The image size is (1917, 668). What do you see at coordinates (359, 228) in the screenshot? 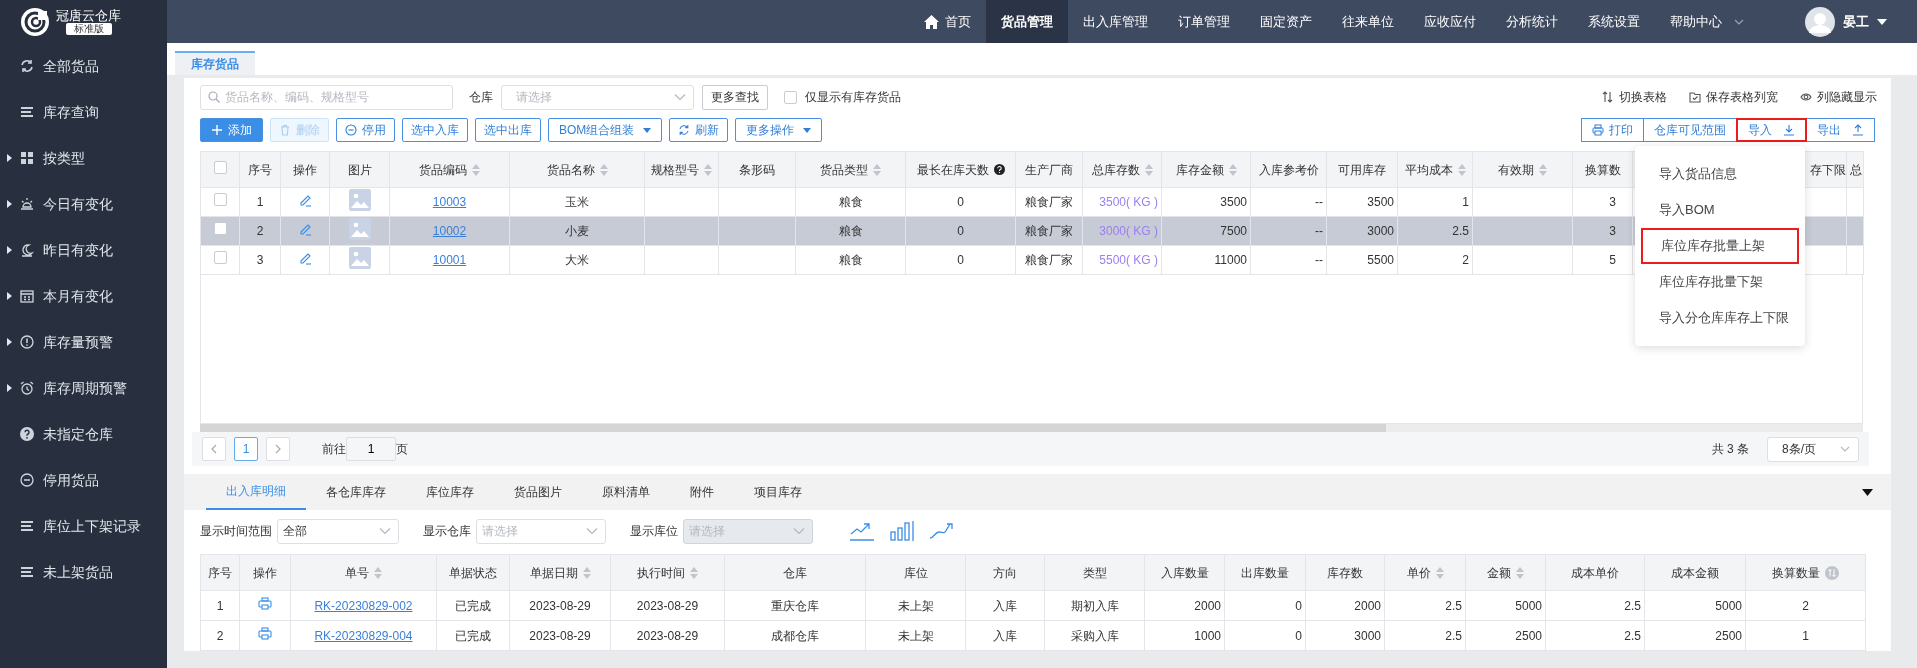
I see `image-placeholder-icon` at bounding box center [359, 228].